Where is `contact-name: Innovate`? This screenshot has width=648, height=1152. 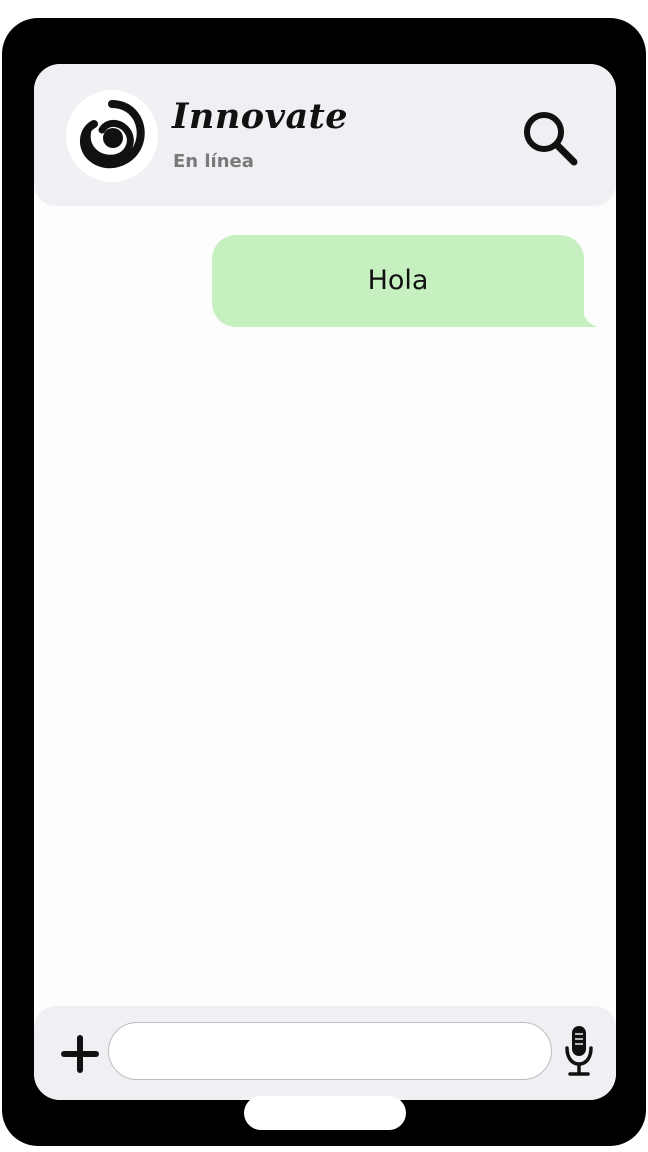 contact-name: Innovate is located at coordinates (260, 116).